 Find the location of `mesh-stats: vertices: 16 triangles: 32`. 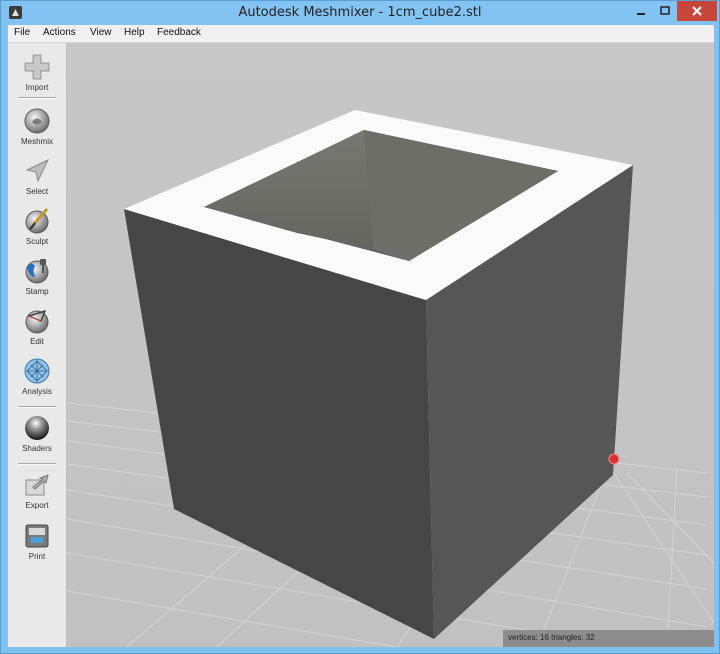

mesh-stats: vertices: 16 triangles: 32 is located at coordinates (551, 637).